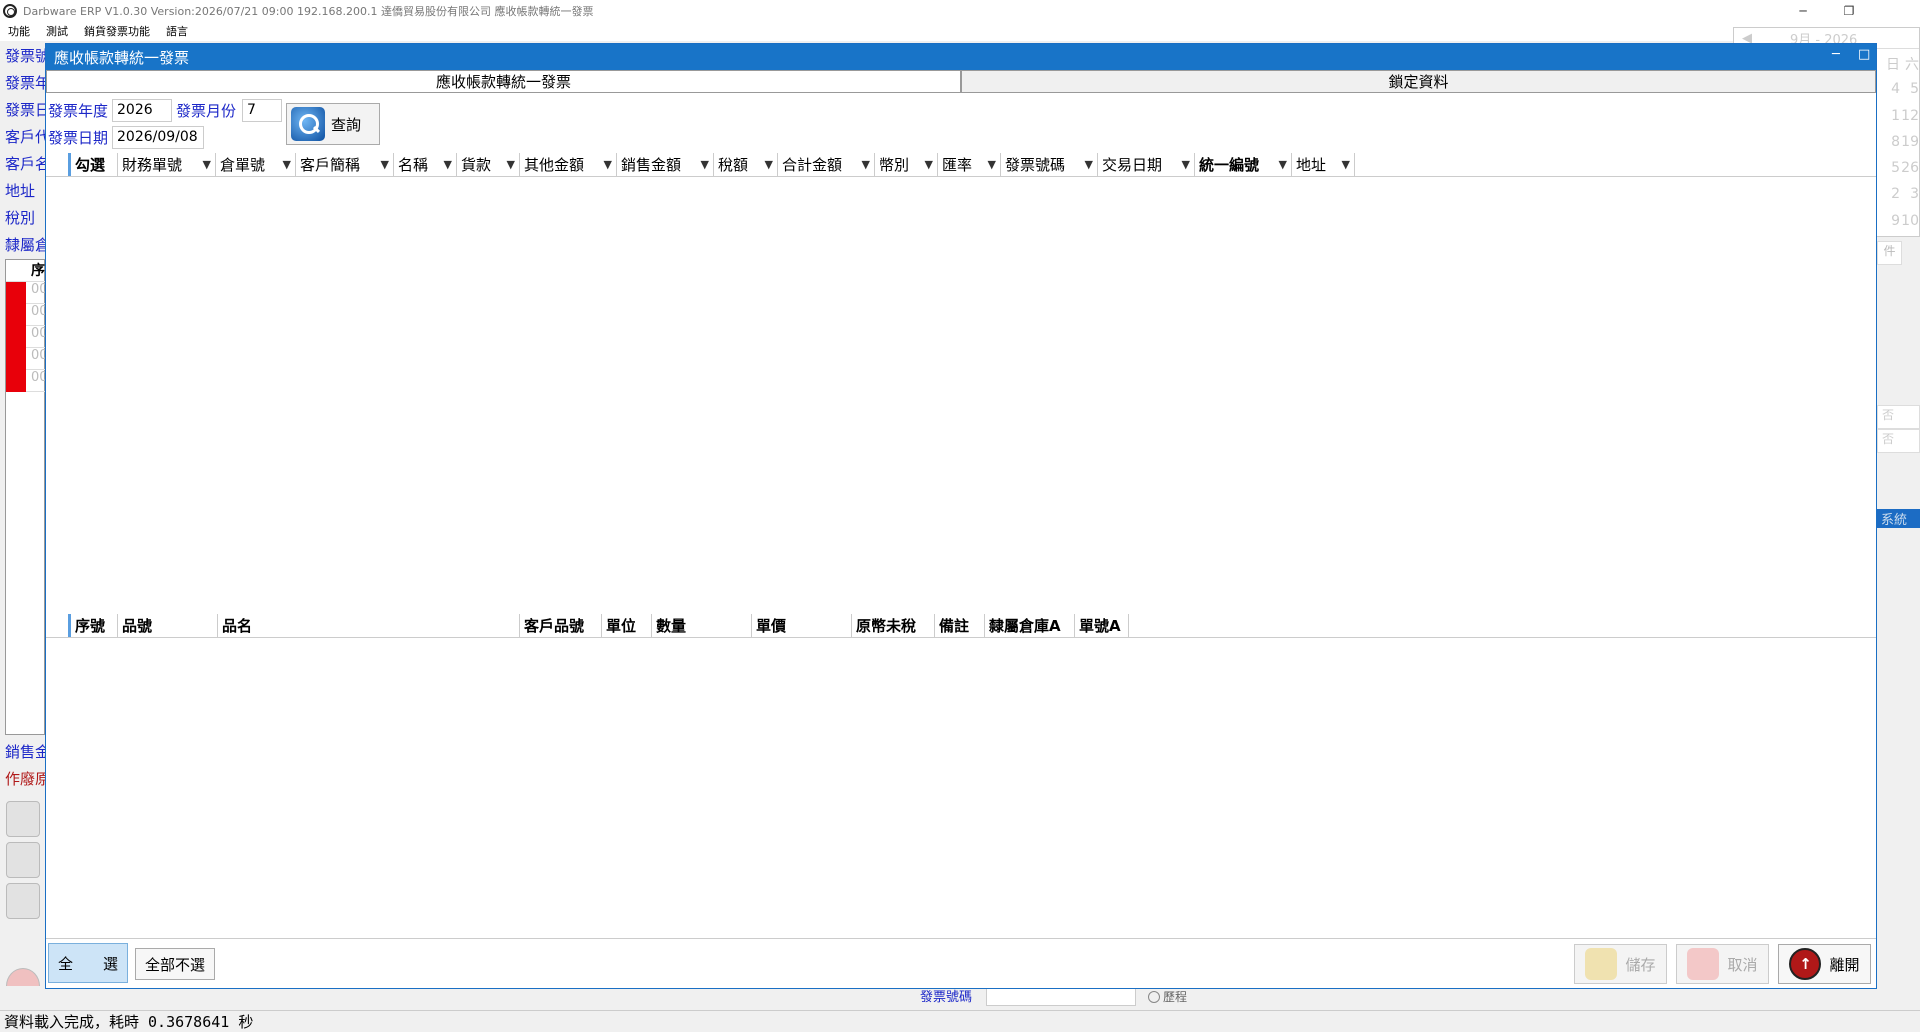 This screenshot has height=1032, width=1920. What do you see at coordinates (1722, 964) in the screenshot?
I see `cancel-button: 取消` at bounding box center [1722, 964].